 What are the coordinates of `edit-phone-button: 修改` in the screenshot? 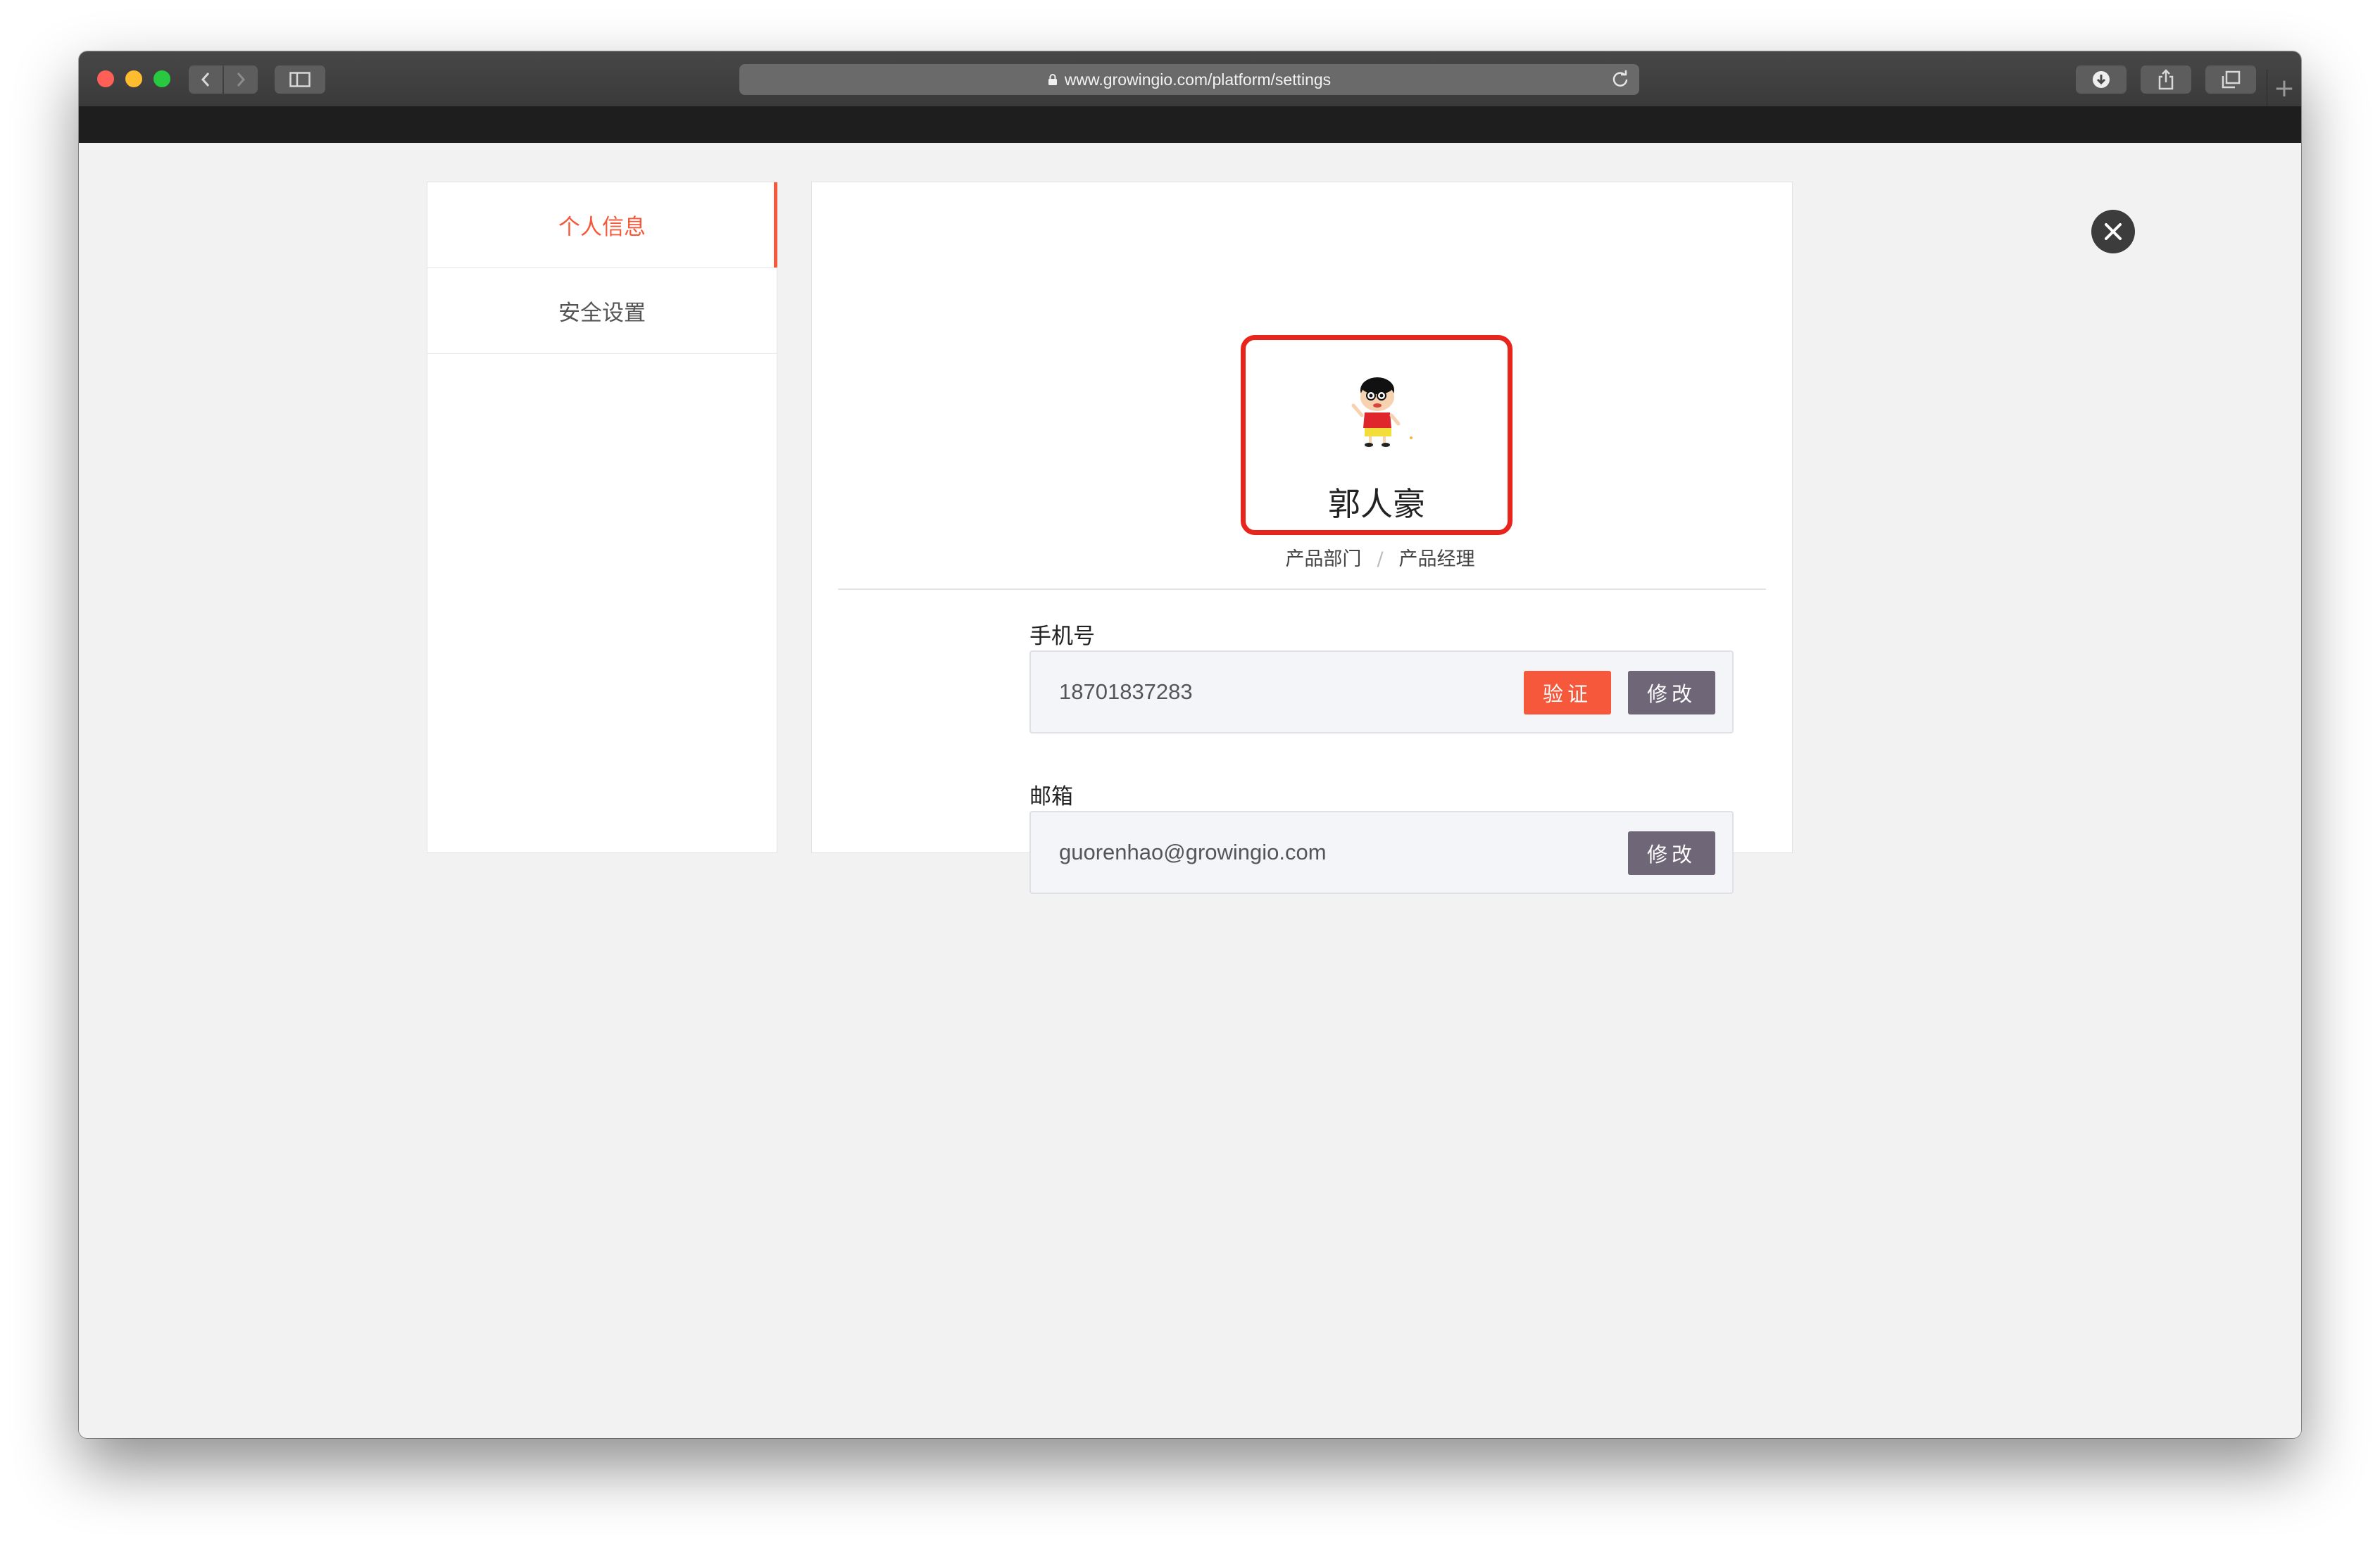 It's located at (1672, 692).